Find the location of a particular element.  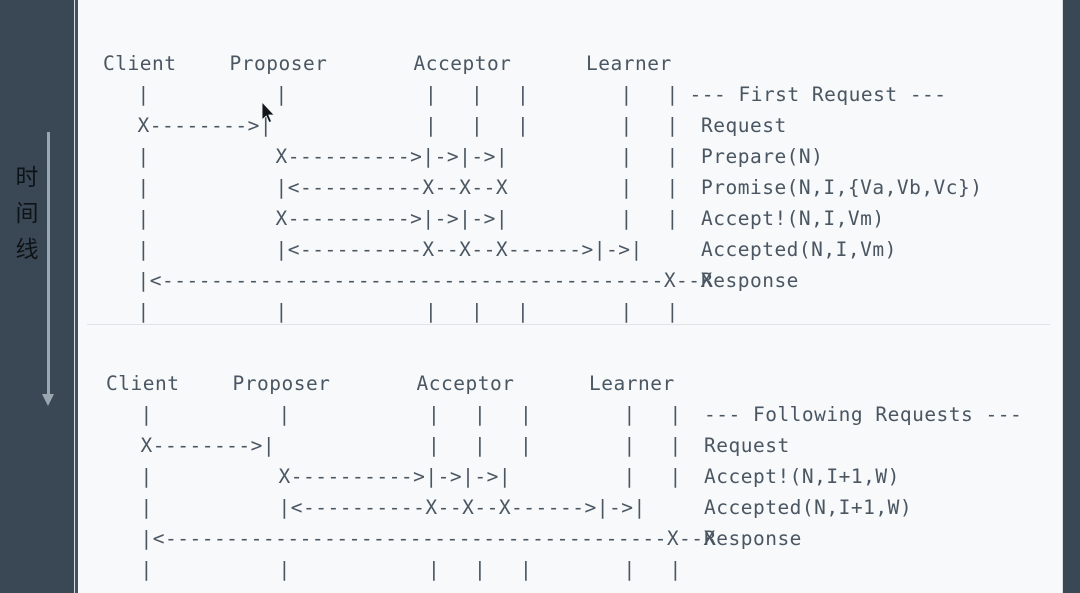

message-label: Accepted(N,I,Vm) is located at coordinates (799, 249).